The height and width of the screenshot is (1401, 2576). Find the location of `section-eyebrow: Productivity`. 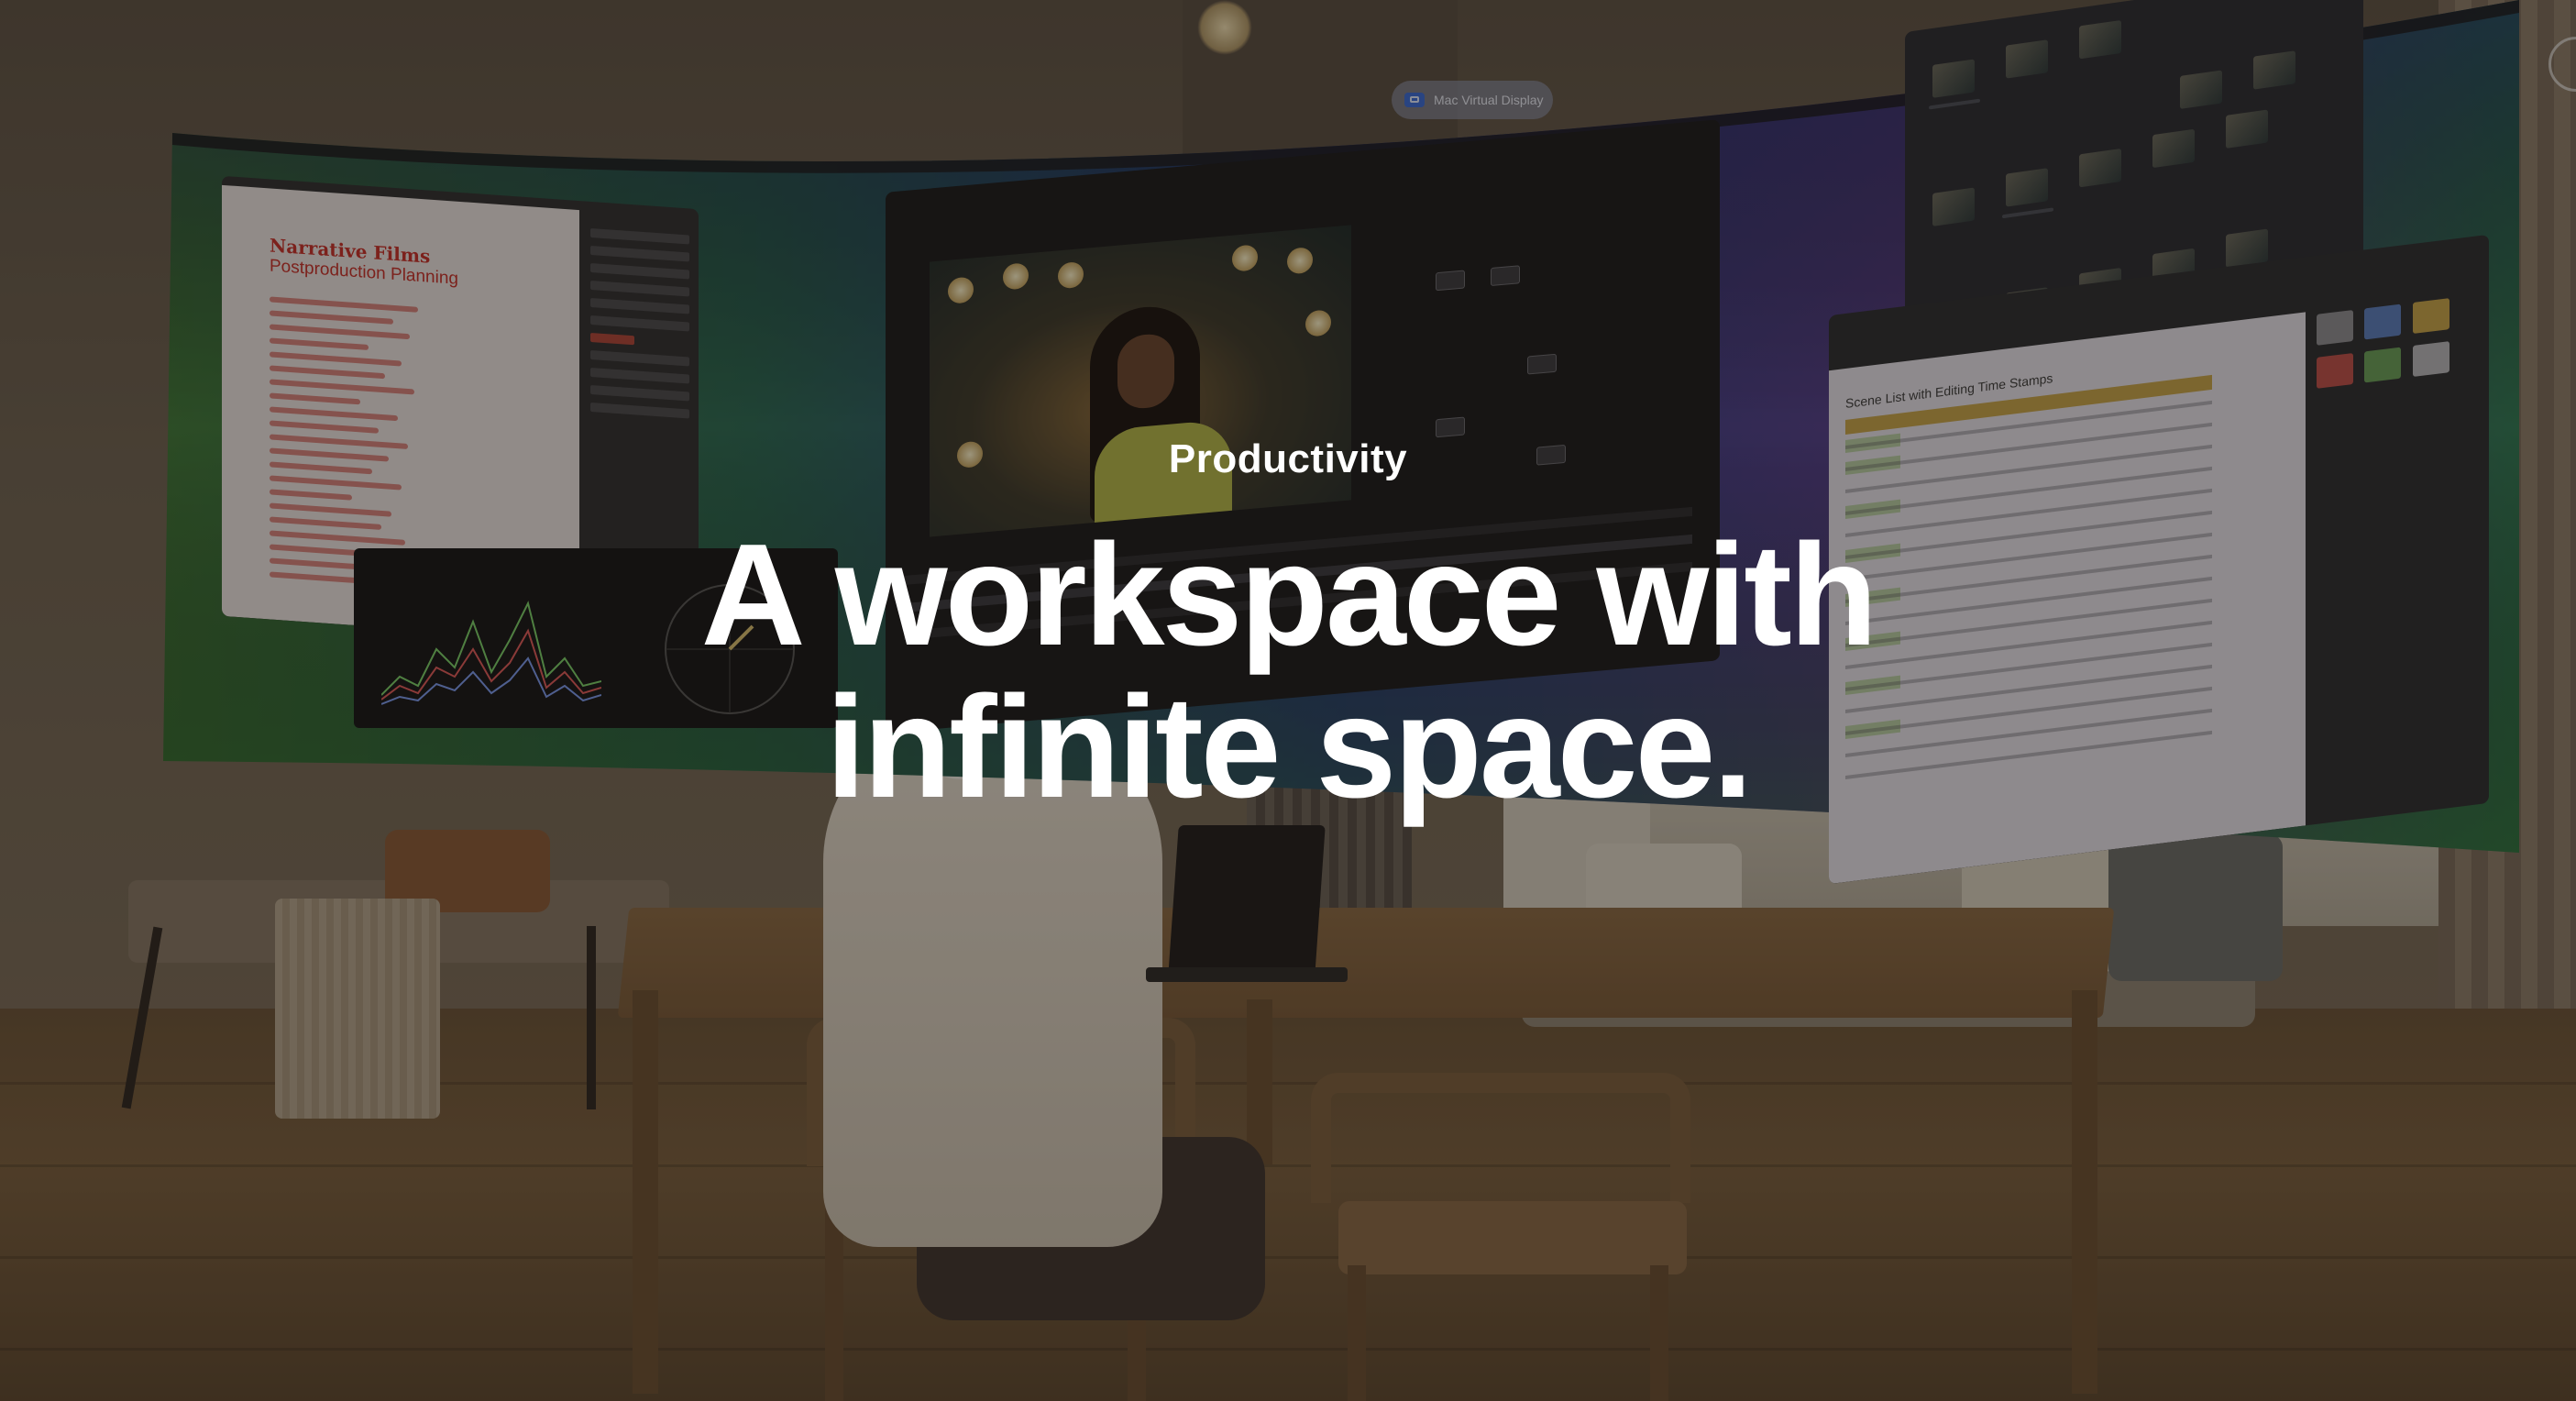

section-eyebrow: Productivity is located at coordinates (1288, 458).